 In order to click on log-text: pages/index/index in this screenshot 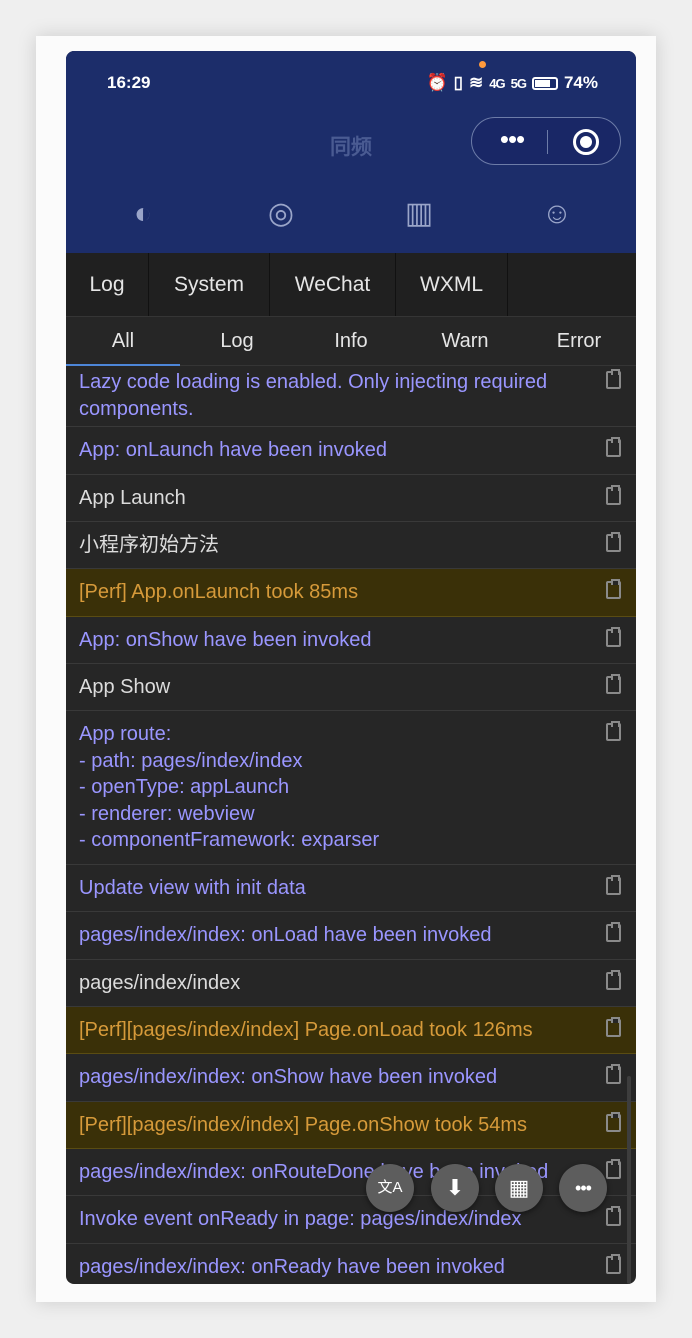, I will do `click(160, 983)`.